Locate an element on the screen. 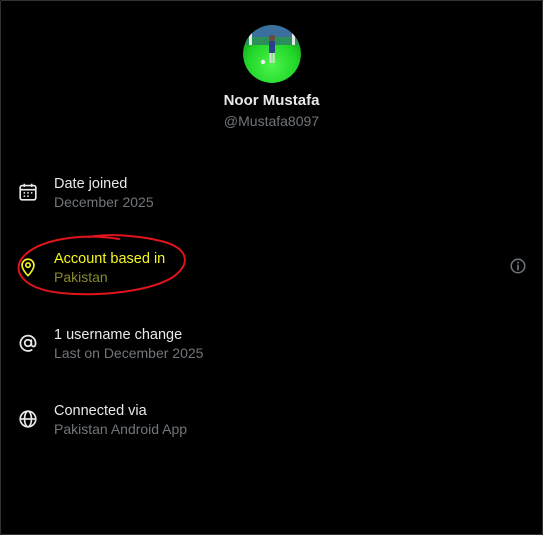  connected-via-row: Connected via Pakistan Android App is located at coordinates (272, 422).